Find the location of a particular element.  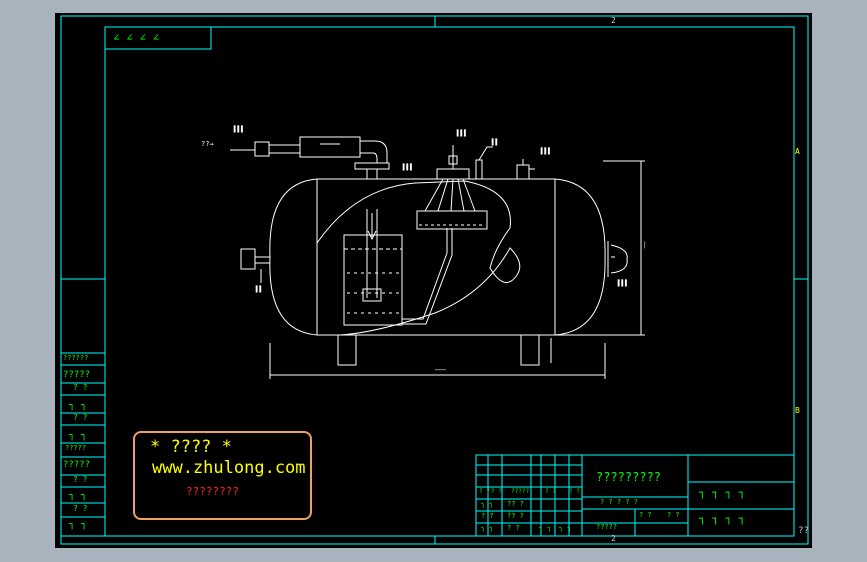

zone-label-right-a: A is located at coordinates (797, 151).